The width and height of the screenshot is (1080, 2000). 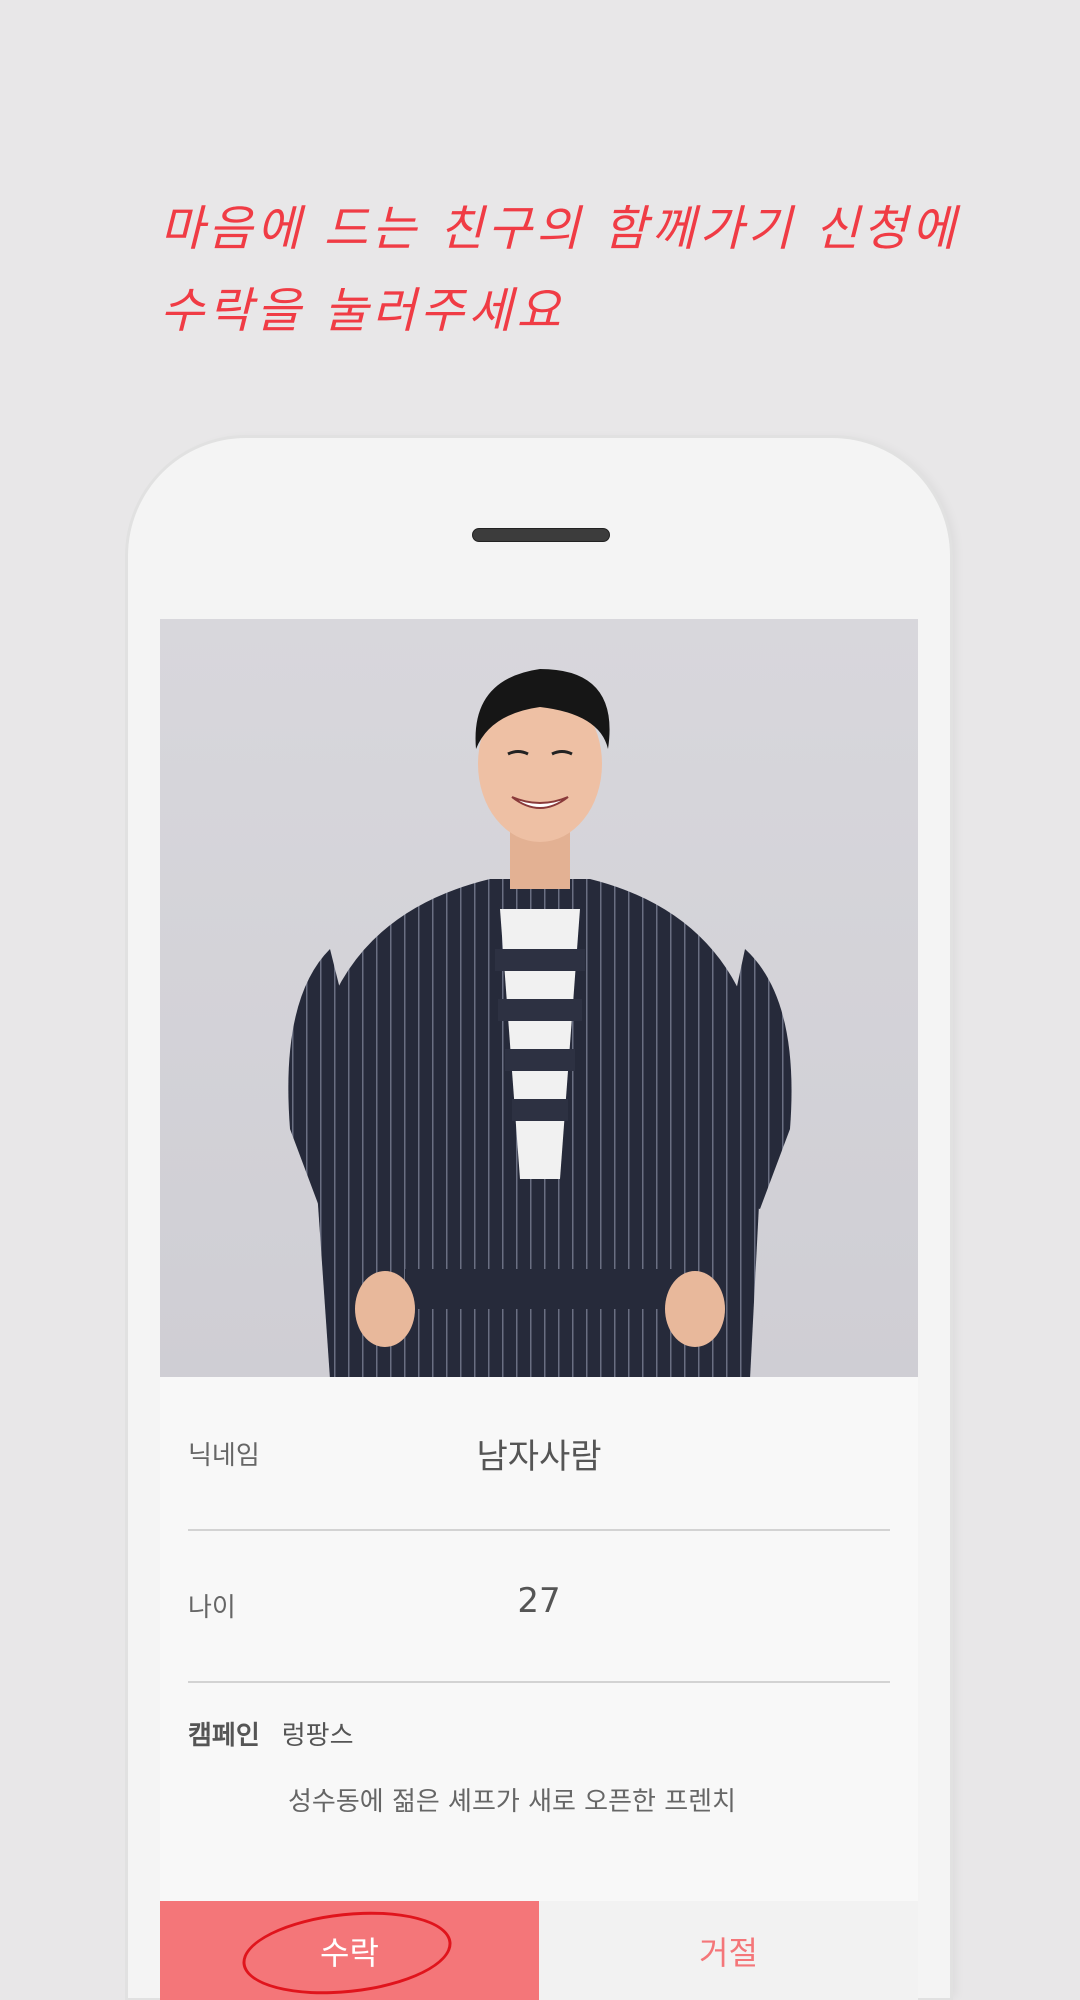 I want to click on campaign-description: 성수동에 젊은 셰프가 새로 오픈한 프렌치, so click(x=512, y=1802).